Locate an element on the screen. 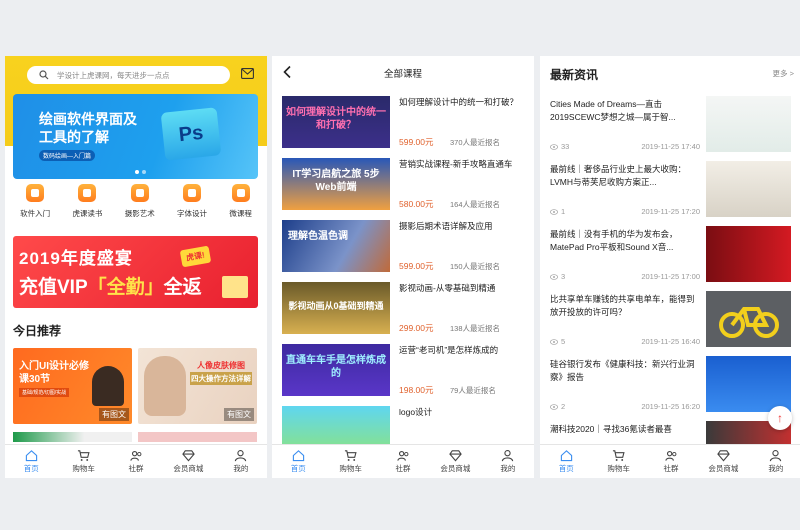 This screenshot has width=800, height=530. recommend-subtitle: 四大操作方法详解 is located at coordinates (221, 378).